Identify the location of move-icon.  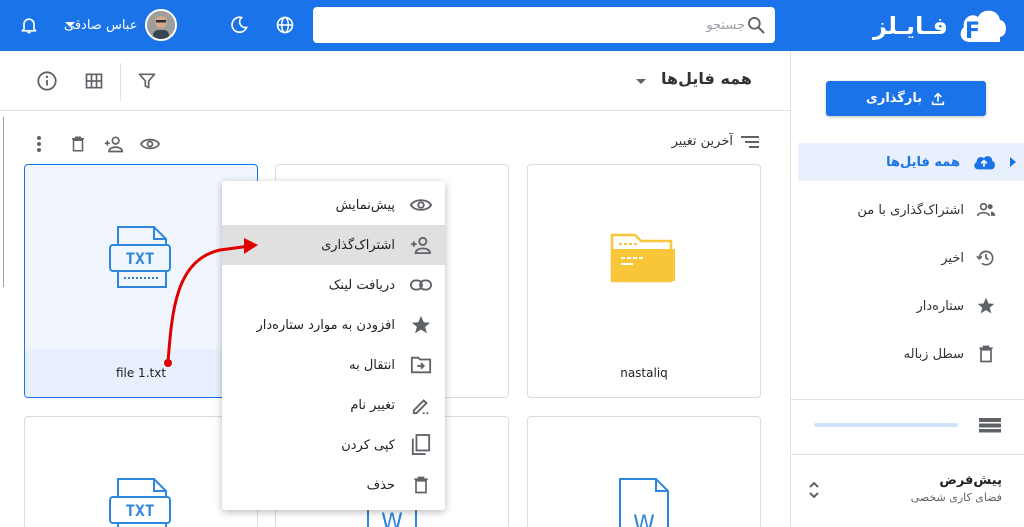
(421, 365).